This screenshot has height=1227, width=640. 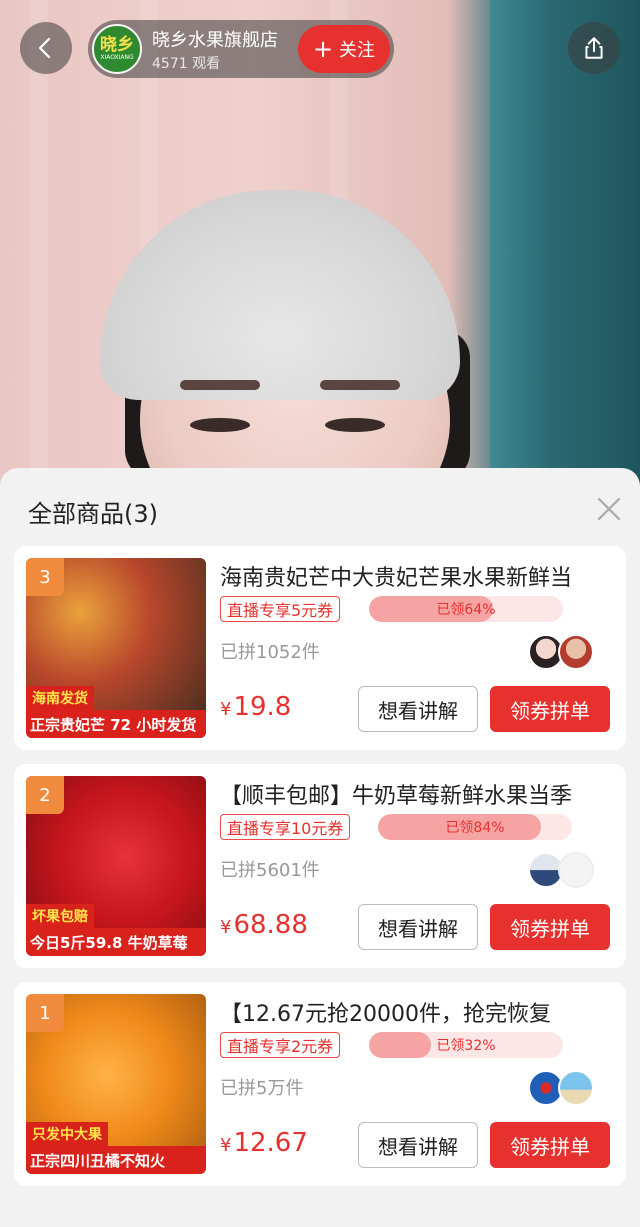 I want to click on rank-badge: 2, so click(x=45, y=795).